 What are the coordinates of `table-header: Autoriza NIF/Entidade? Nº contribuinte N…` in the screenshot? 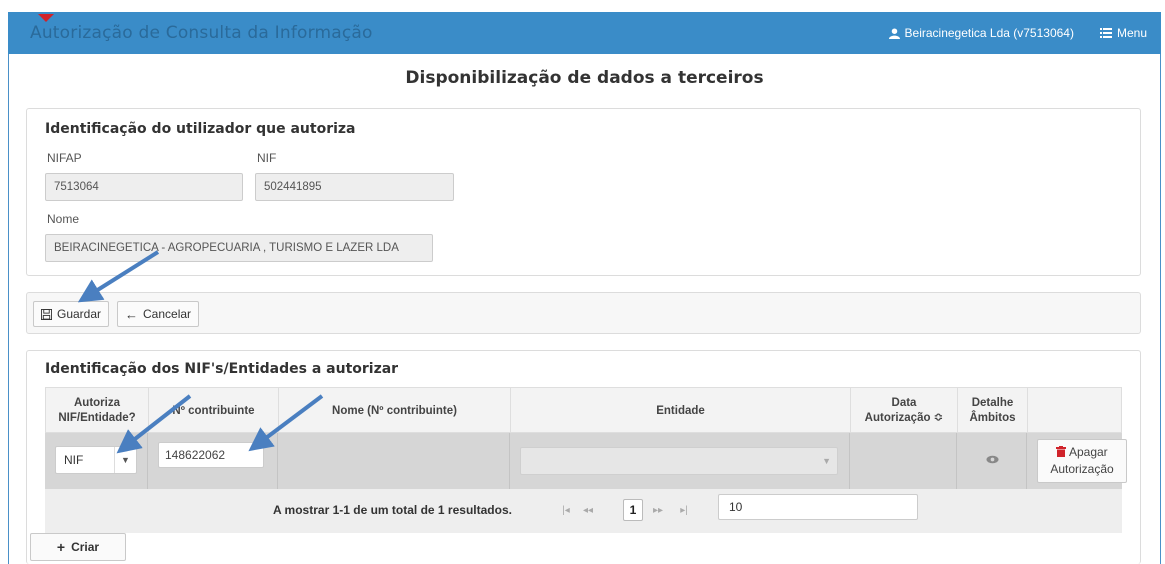 It's located at (584, 410).